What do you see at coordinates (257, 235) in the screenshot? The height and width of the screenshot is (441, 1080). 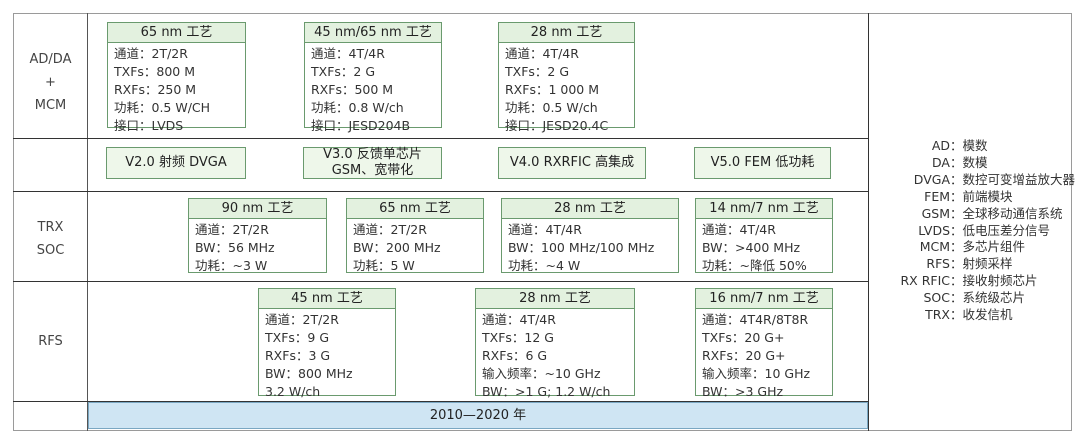 I see `trx-card-90nm: 90 nm 工艺 通道：2T/2R BW：56 MHz 功耗：~3 W` at bounding box center [257, 235].